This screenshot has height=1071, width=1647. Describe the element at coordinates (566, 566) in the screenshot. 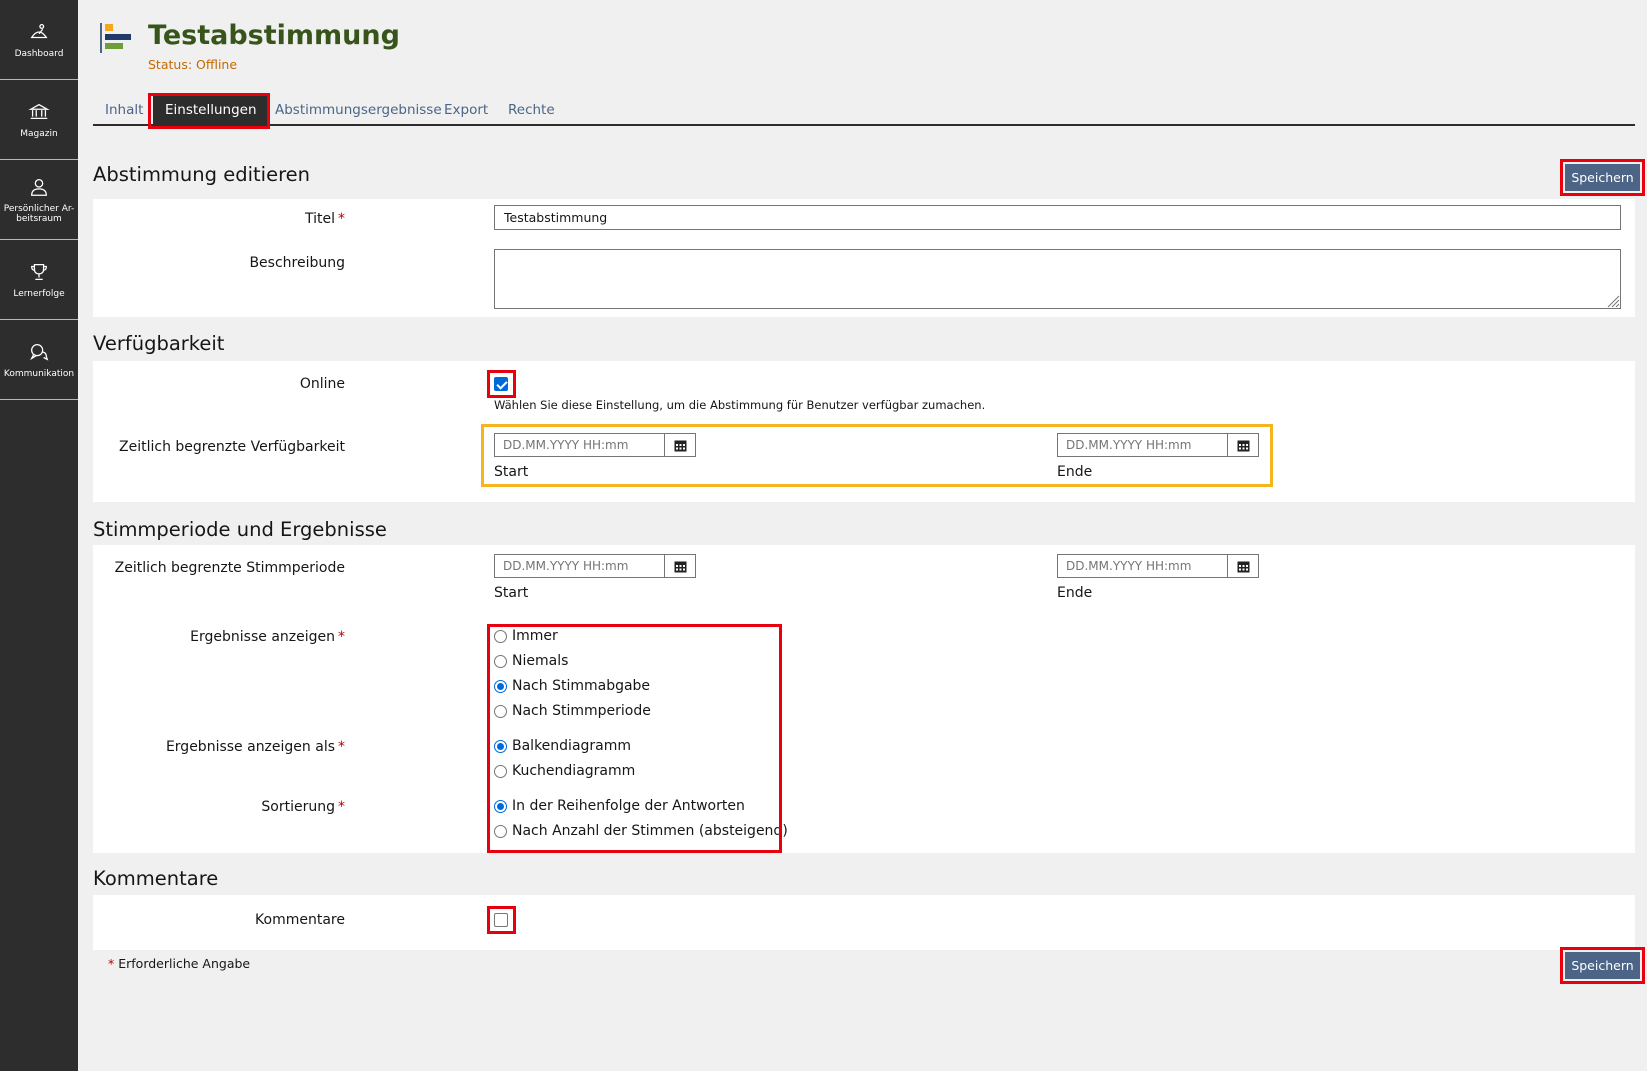

I see `voting-start-placeholder: DD.MM.YYYY HH:mm` at that location.